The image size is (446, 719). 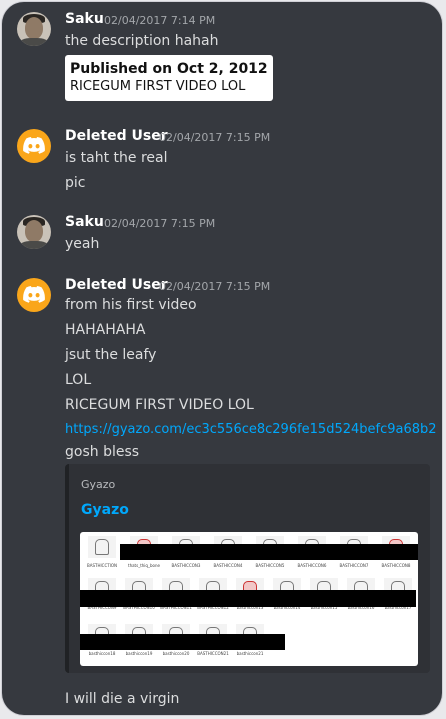 I want to click on message-text: RICEGUM FIRST VIDEO LOL, so click(x=159, y=405).